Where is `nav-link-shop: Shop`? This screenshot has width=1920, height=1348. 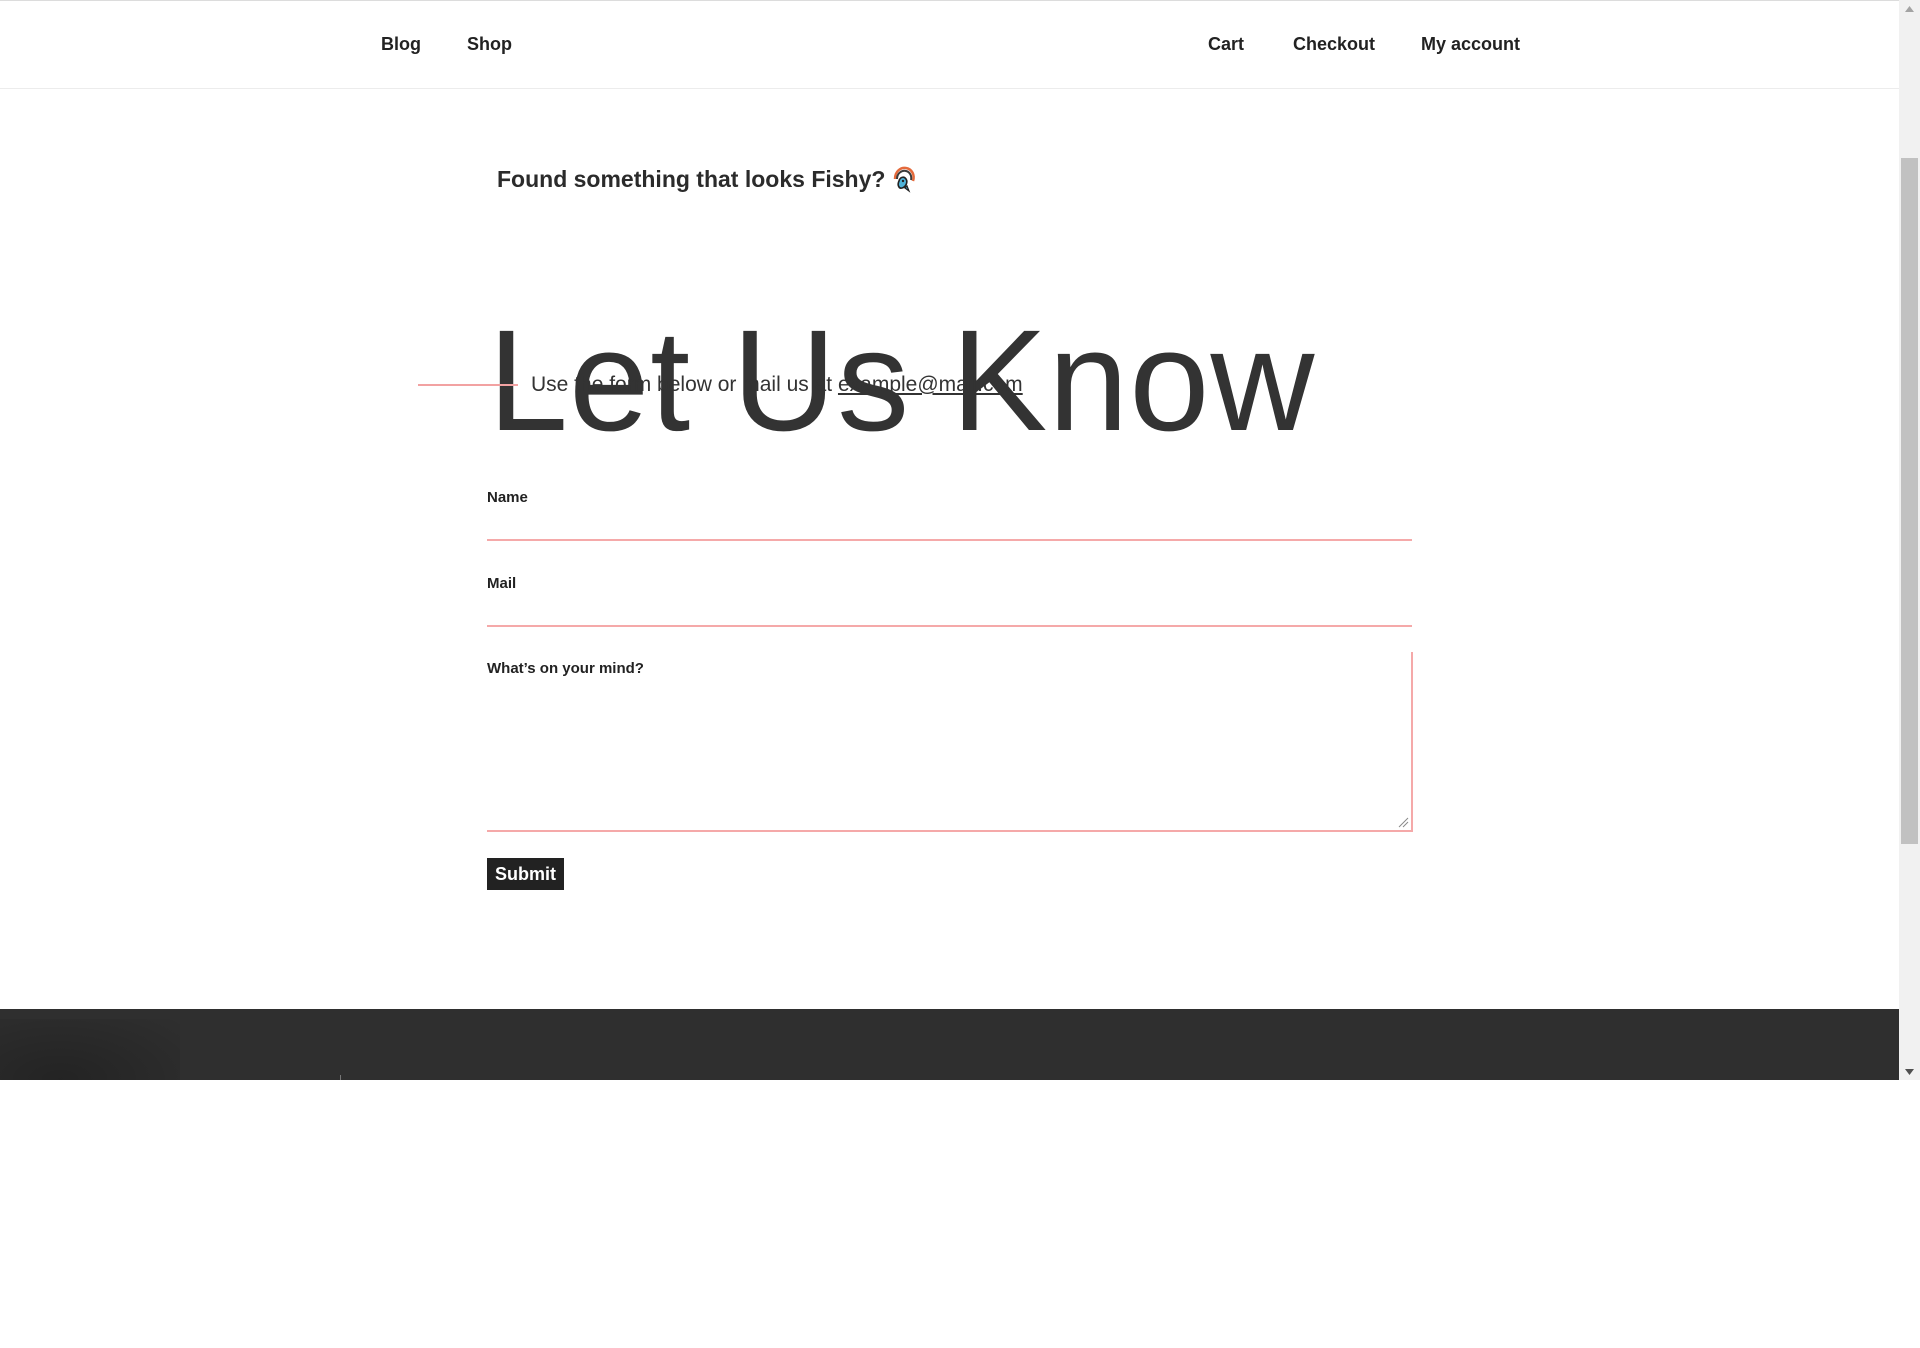 nav-link-shop: Shop is located at coordinates (489, 44).